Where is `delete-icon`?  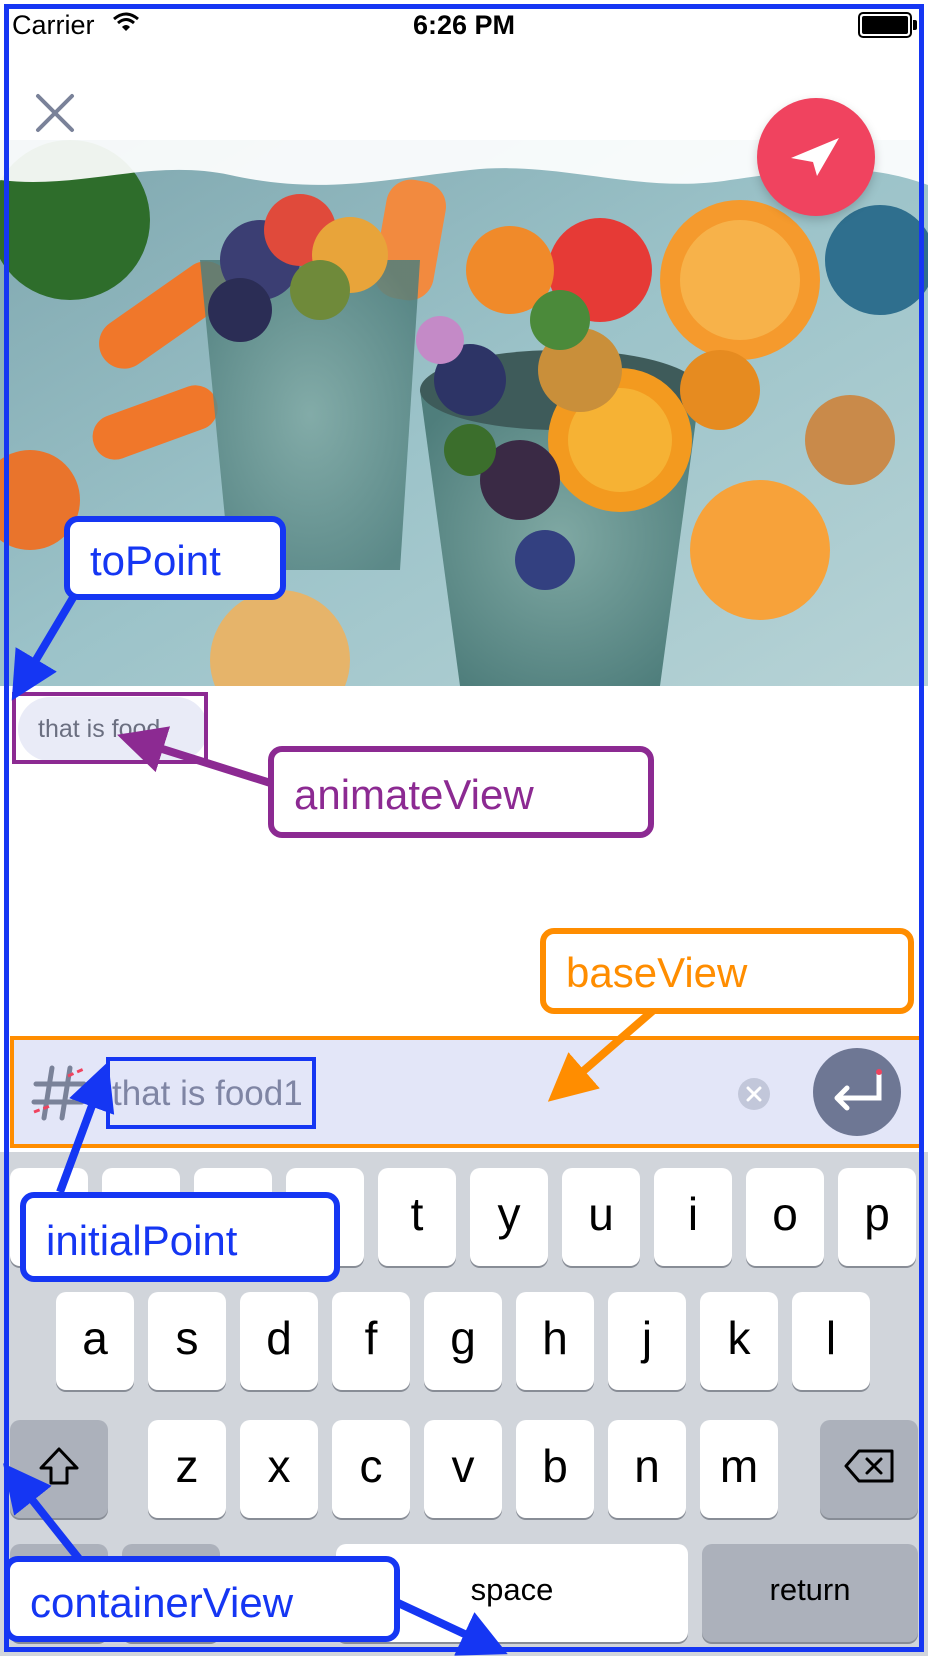
delete-icon is located at coordinates (869, 1466).